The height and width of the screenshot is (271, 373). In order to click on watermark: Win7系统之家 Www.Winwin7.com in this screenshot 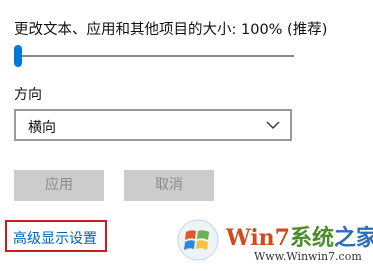, I will do `click(272, 240)`.